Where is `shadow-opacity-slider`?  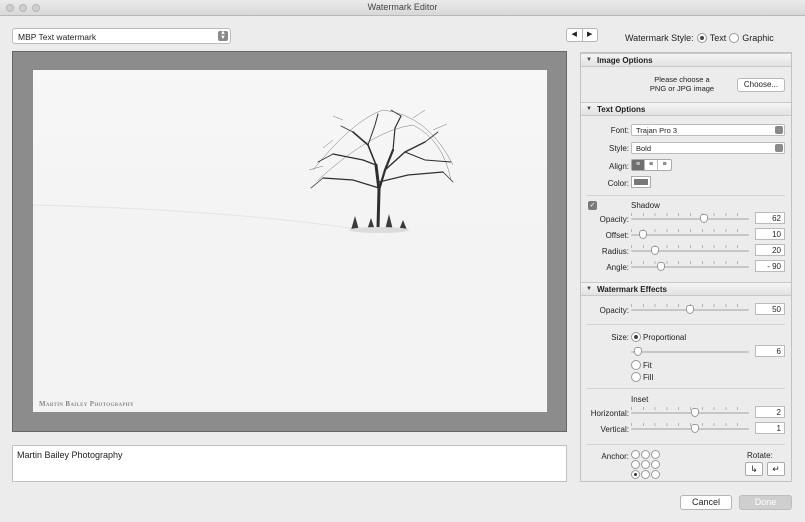 shadow-opacity-slider is located at coordinates (690, 218).